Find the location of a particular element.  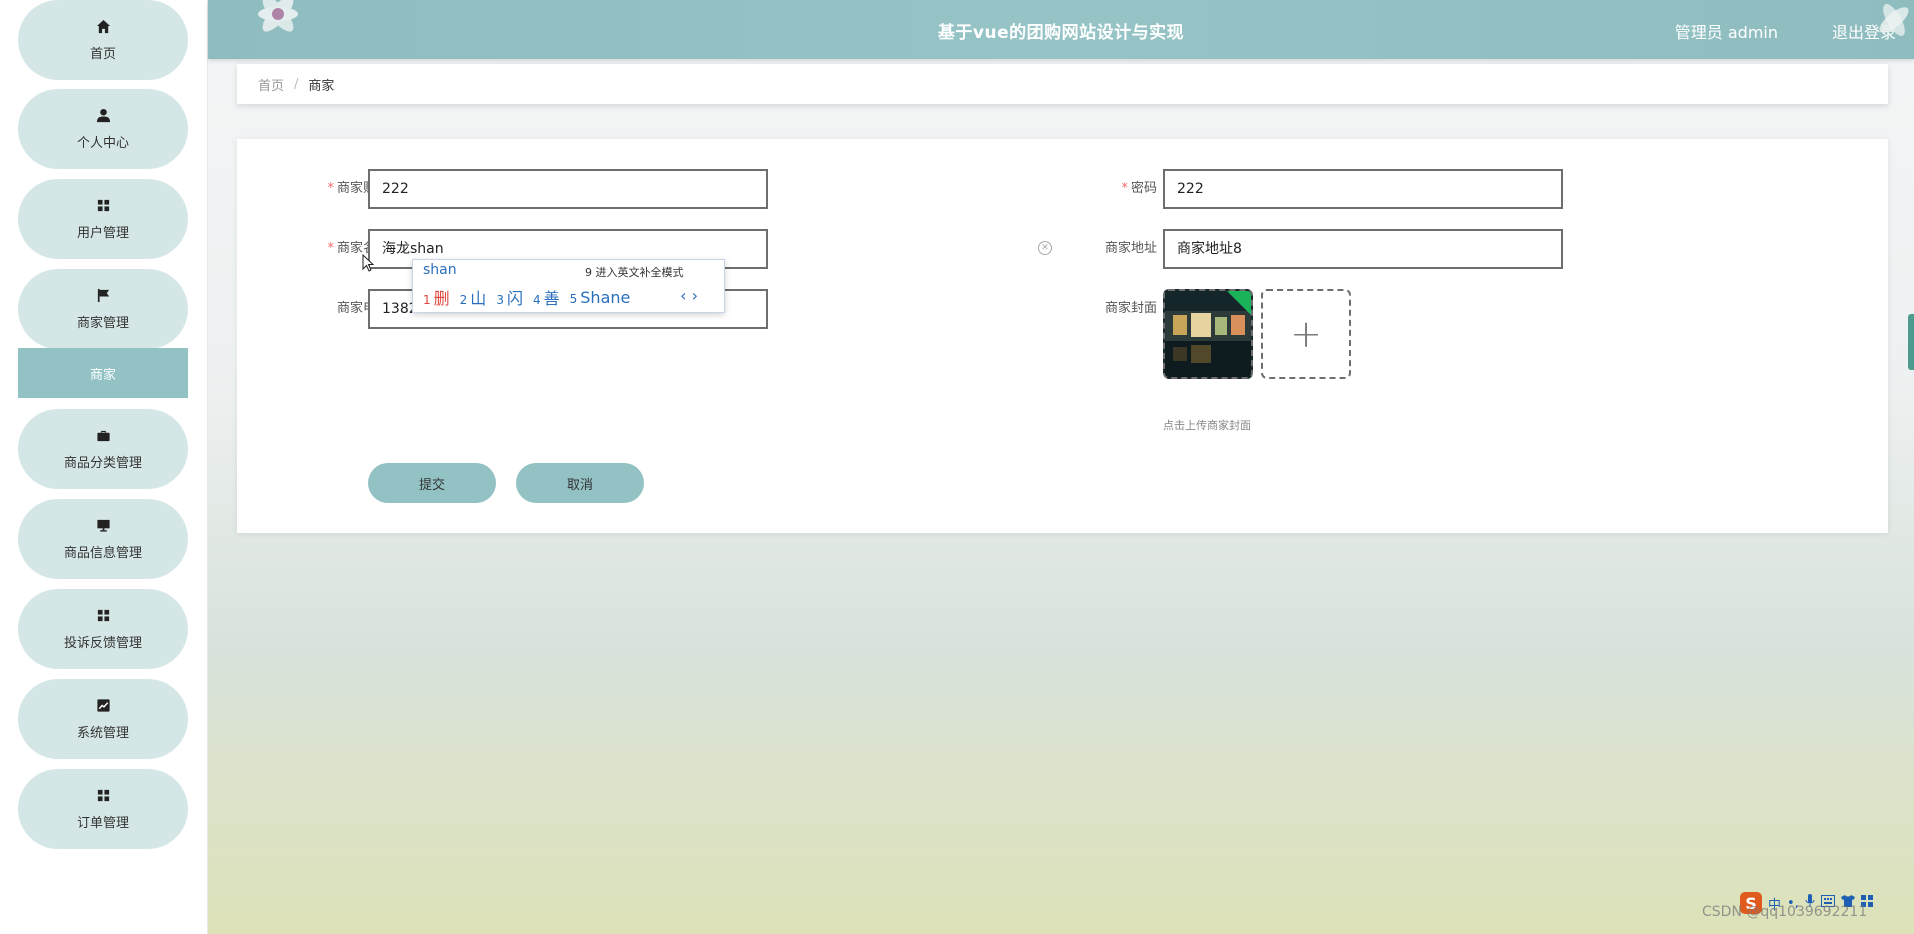

sidebar-item-label: 系统管理 is located at coordinates (102, 733).